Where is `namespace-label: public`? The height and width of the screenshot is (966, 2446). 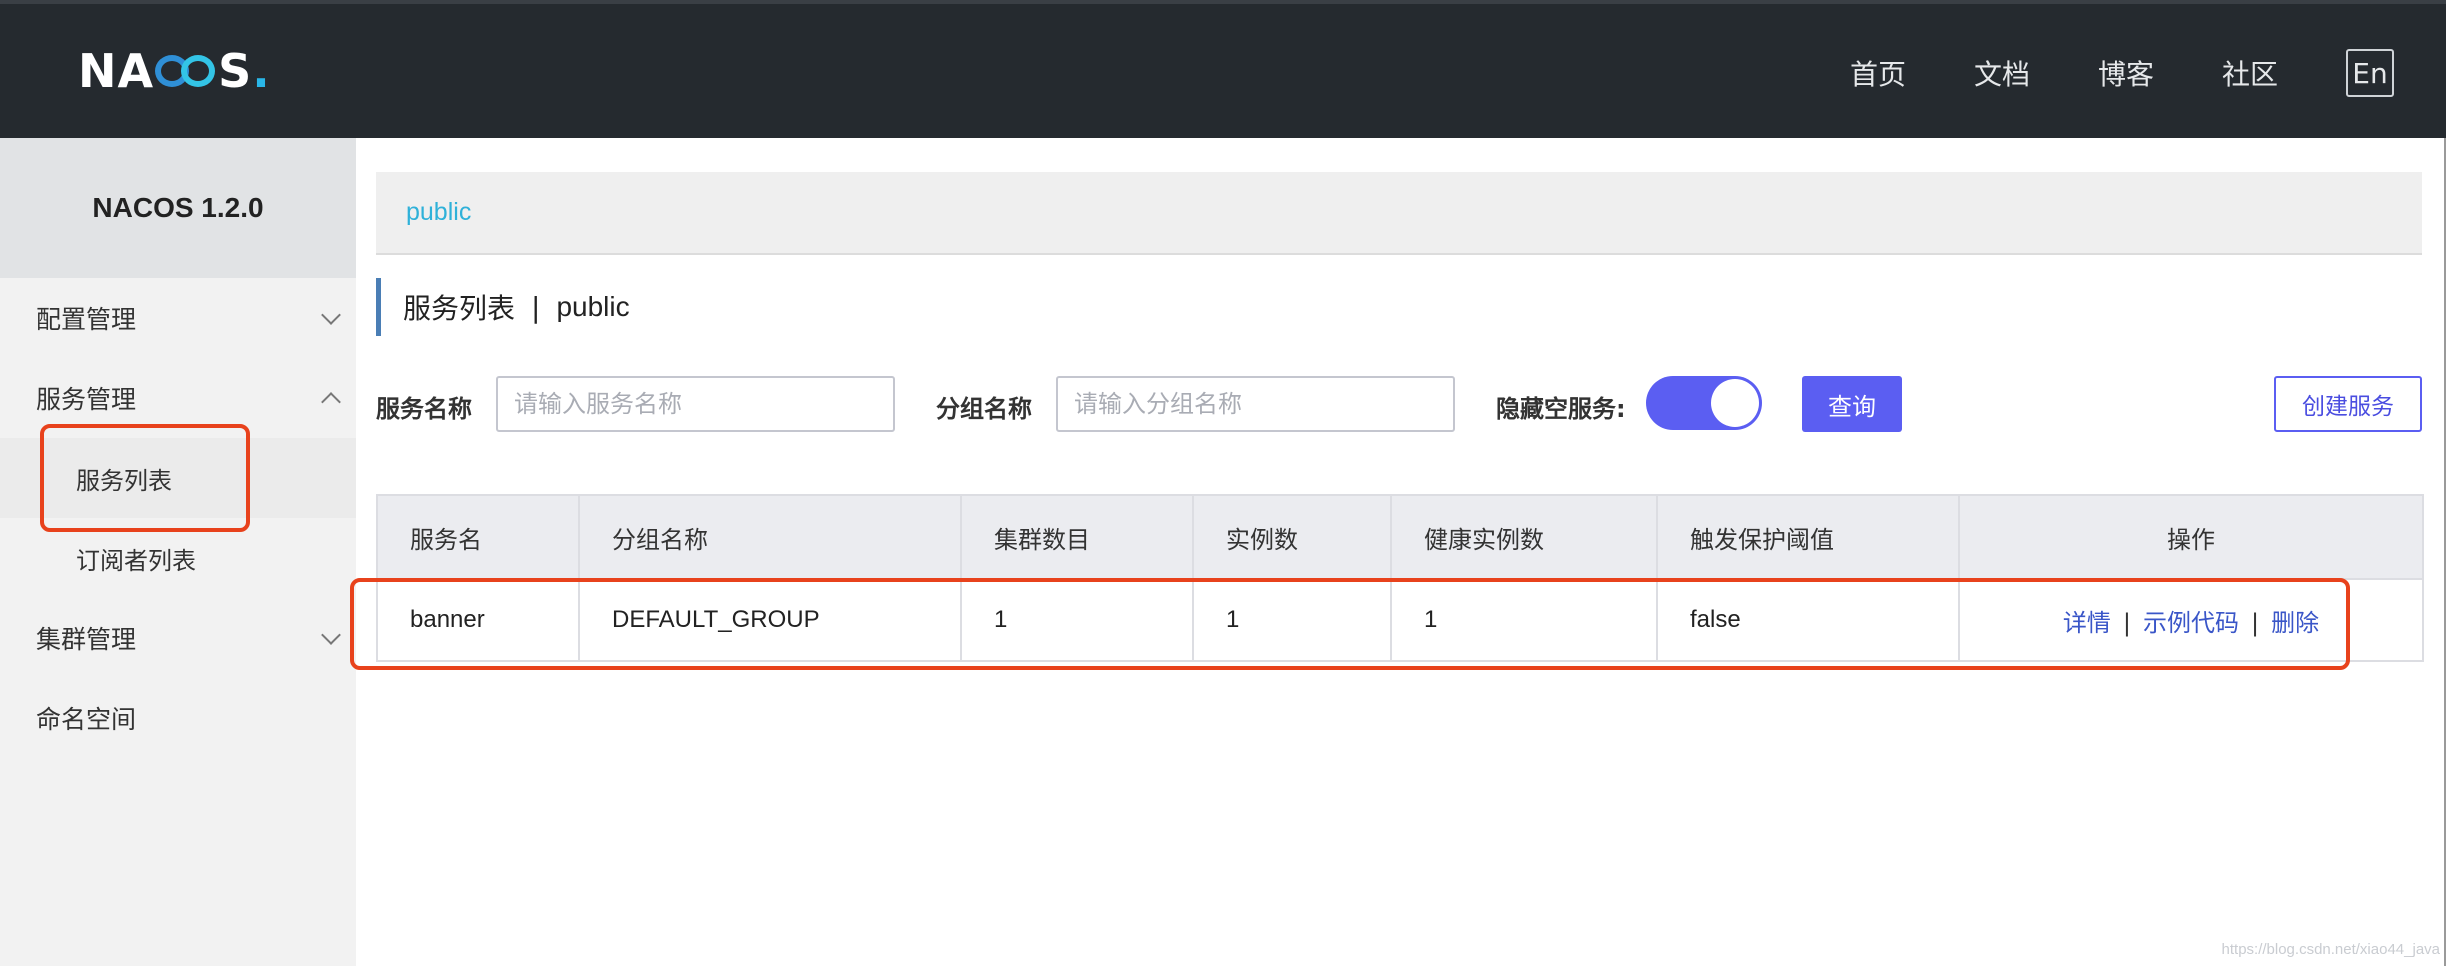 namespace-label: public is located at coordinates (439, 212).